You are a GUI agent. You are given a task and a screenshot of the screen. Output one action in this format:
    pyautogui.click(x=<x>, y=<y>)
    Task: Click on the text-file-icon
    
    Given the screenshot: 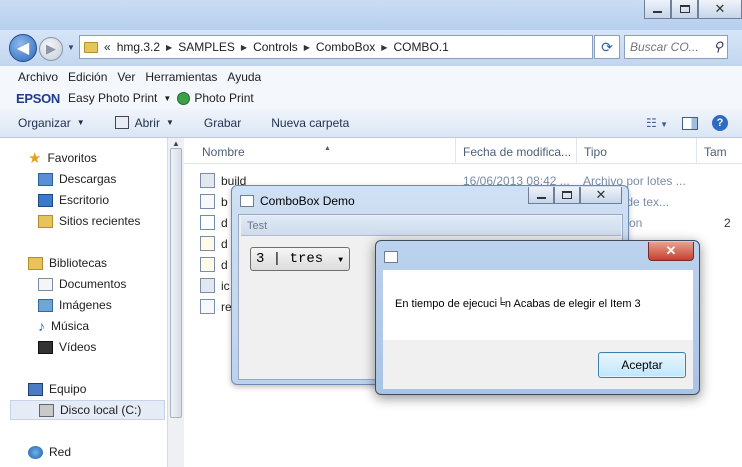 What is the action you would take?
    pyautogui.click(x=207, y=201)
    